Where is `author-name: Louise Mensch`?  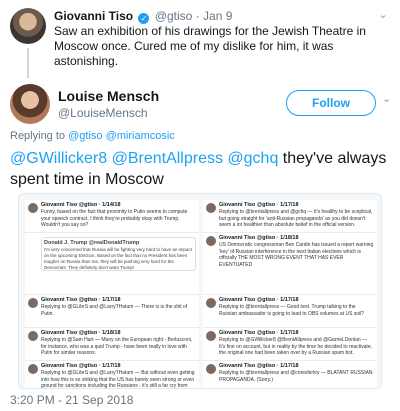 author-name: Louise Mensch is located at coordinates (108, 96).